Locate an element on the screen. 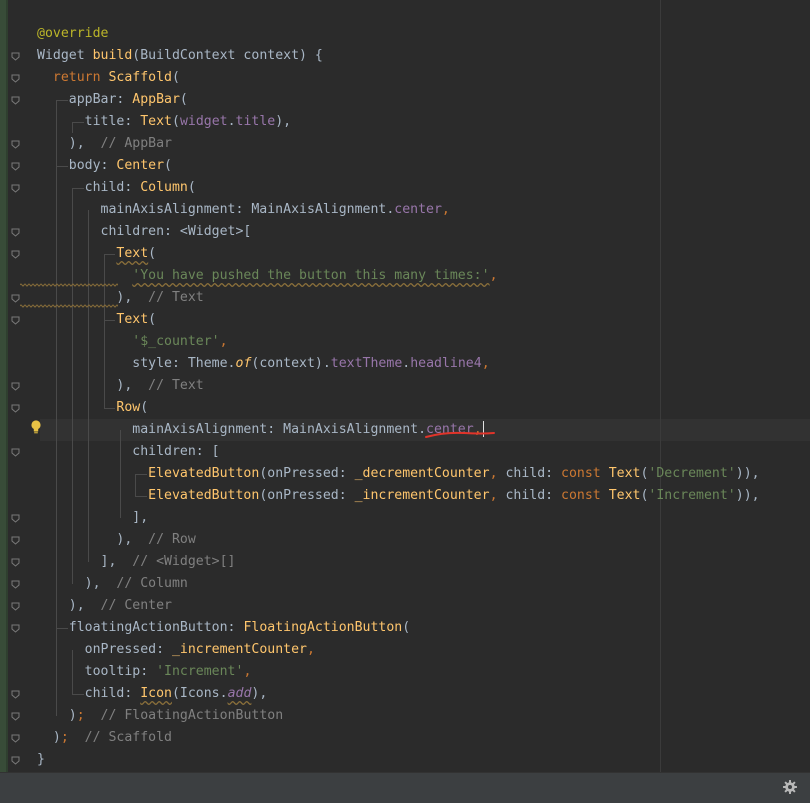 This screenshot has width=810, height=803. code-line: } is located at coordinates (398, 760).